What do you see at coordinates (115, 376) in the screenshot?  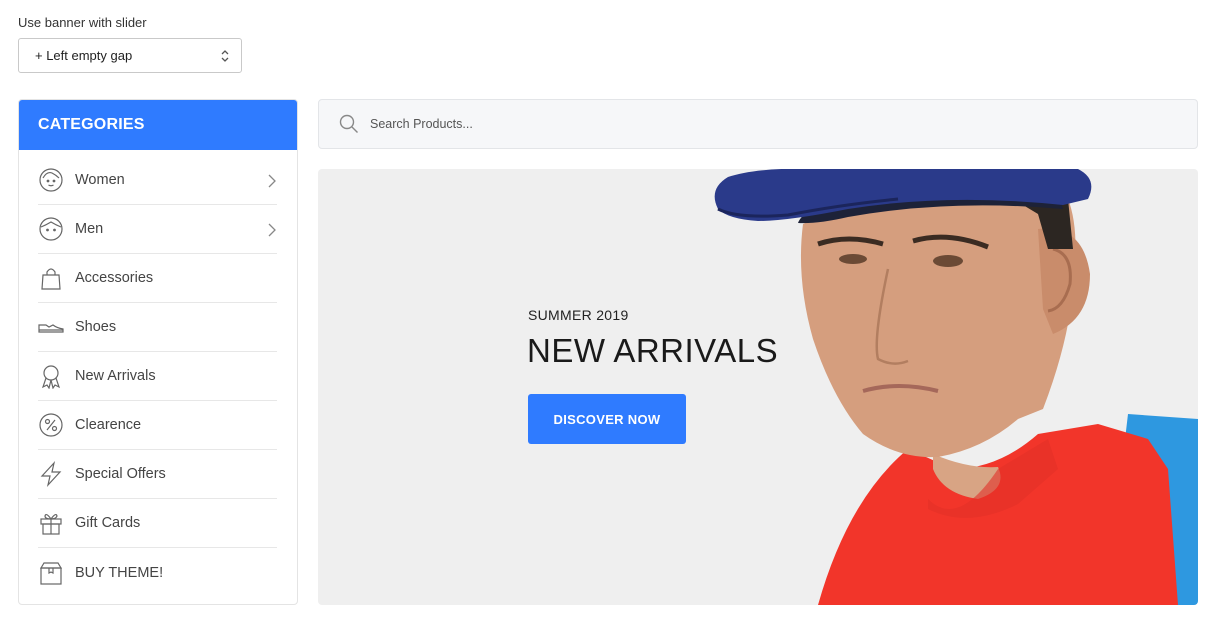 I see `category-label: New Arrivals` at bounding box center [115, 376].